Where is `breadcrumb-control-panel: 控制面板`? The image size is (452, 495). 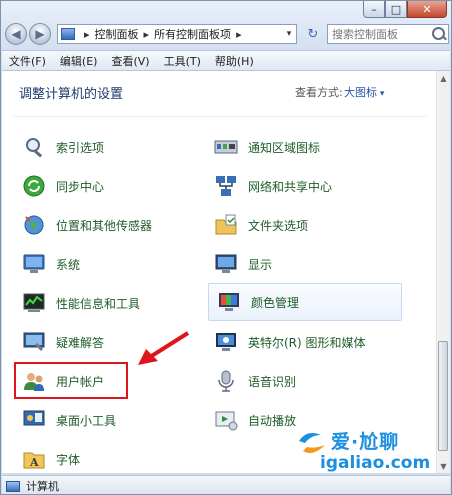
breadcrumb-control-panel: 控制面板 is located at coordinates (117, 34).